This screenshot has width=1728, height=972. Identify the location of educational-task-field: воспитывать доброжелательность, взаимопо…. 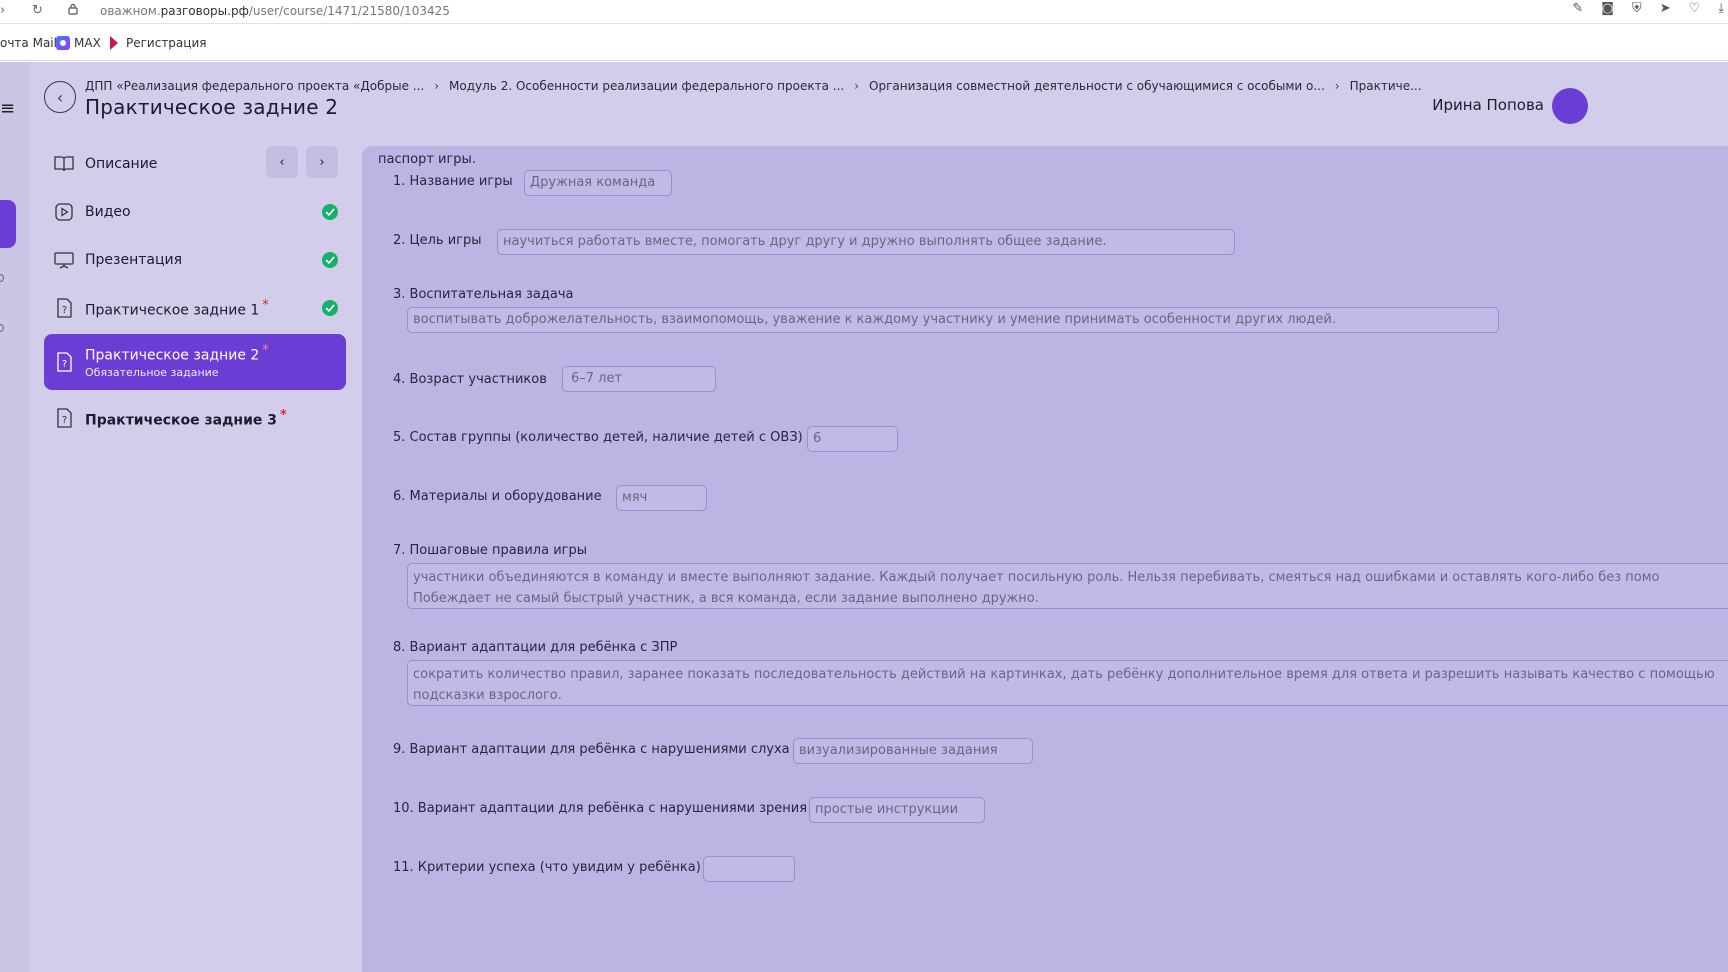
(953, 320).